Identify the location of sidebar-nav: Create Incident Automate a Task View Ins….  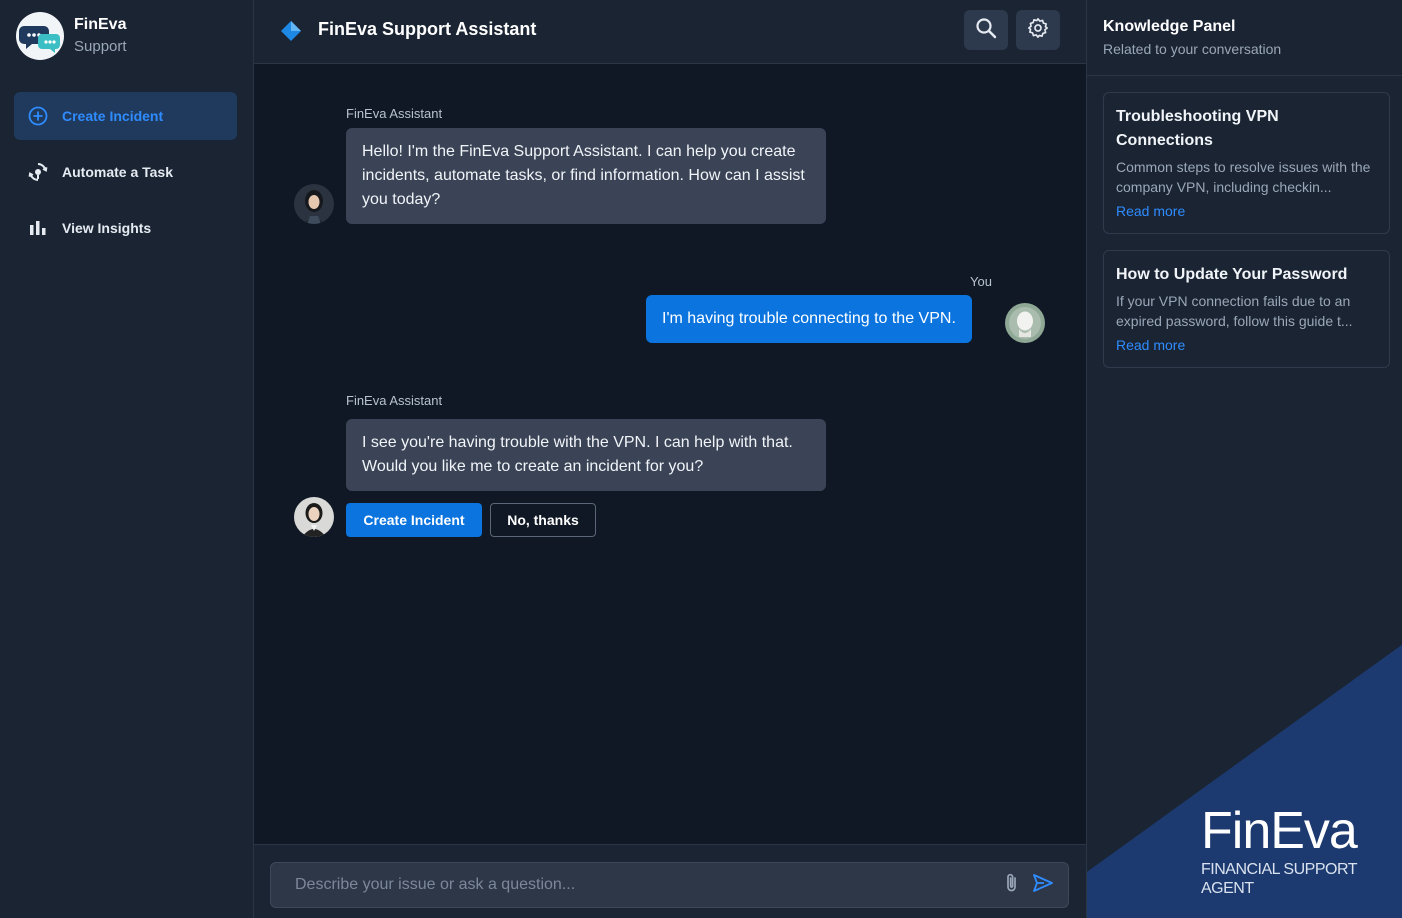
(125, 176).